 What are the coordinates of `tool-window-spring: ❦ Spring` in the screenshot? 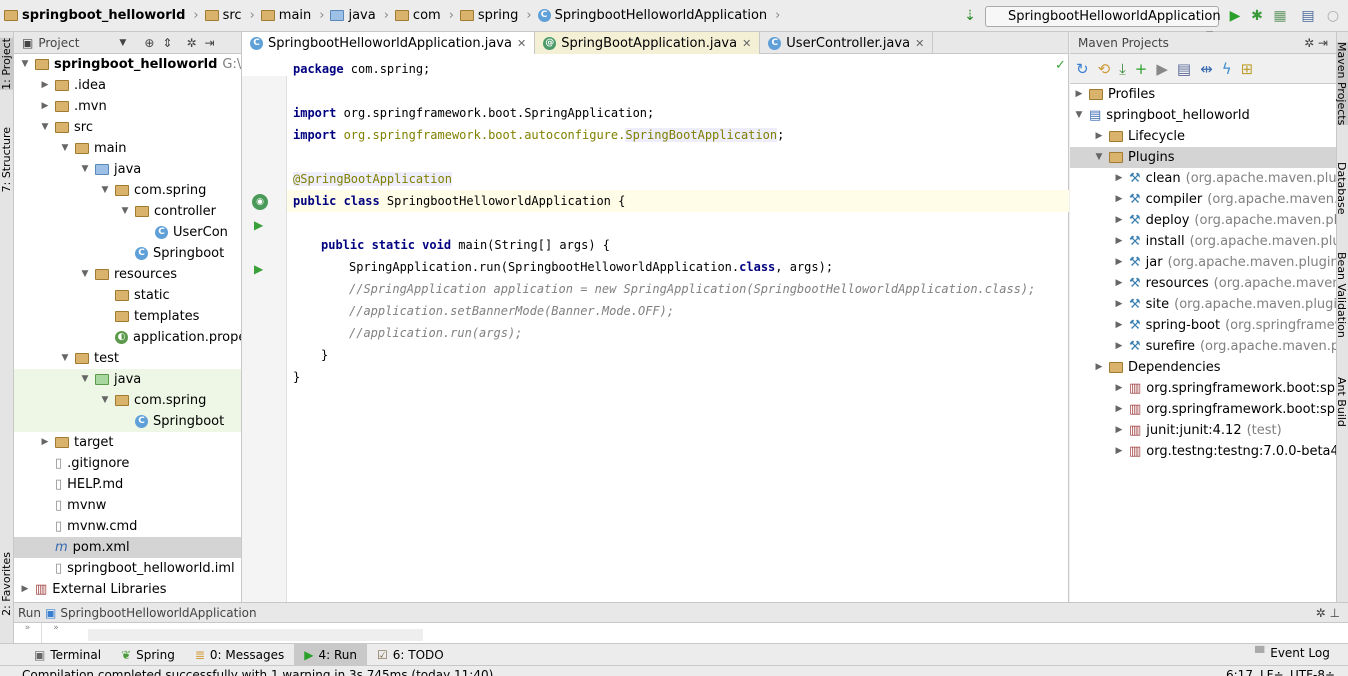 It's located at (148, 655).